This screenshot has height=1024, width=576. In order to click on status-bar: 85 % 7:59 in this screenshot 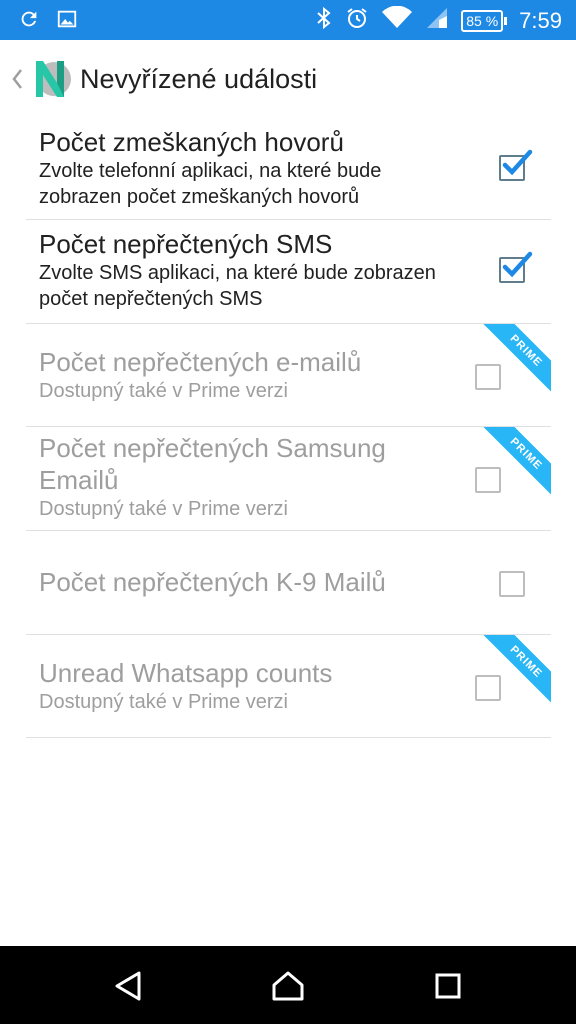, I will do `click(288, 20)`.